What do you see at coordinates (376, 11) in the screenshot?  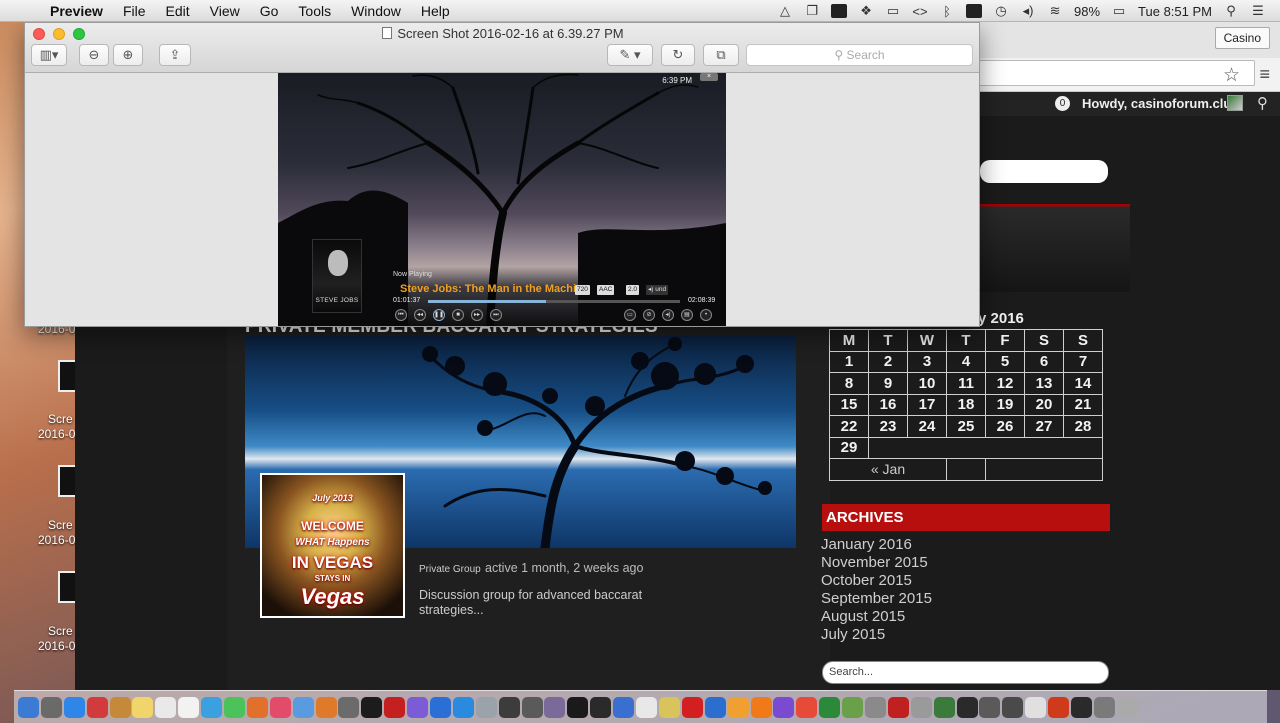 I see `menu-window: Window` at bounding box center [376, 11].